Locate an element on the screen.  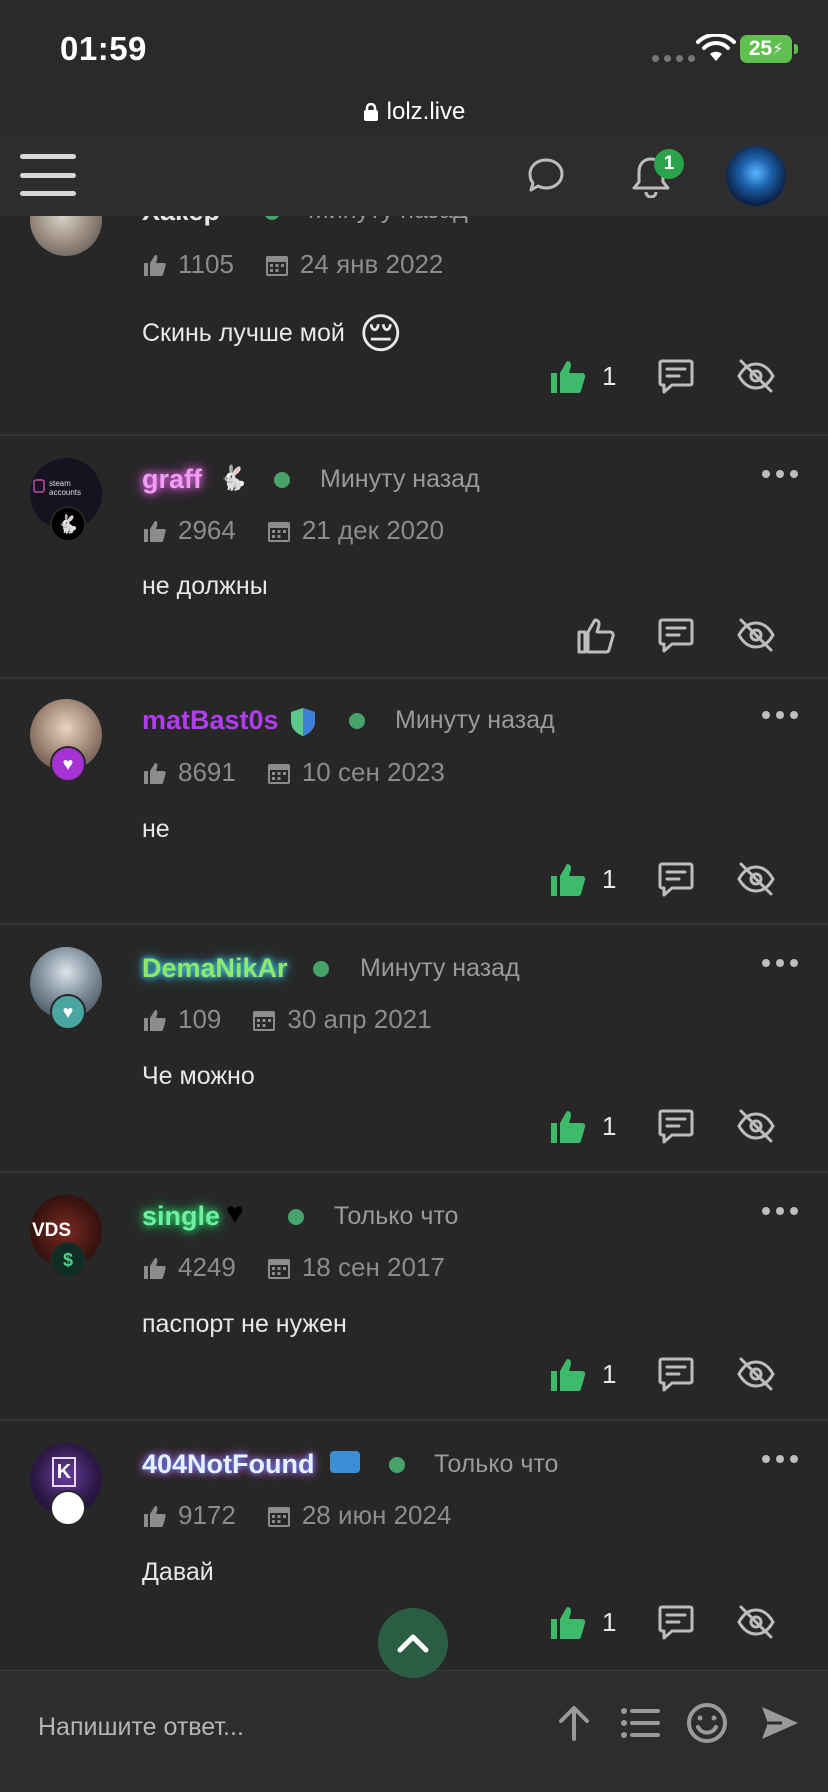
likes-count: 8691 is located at coordinates (207, 772).